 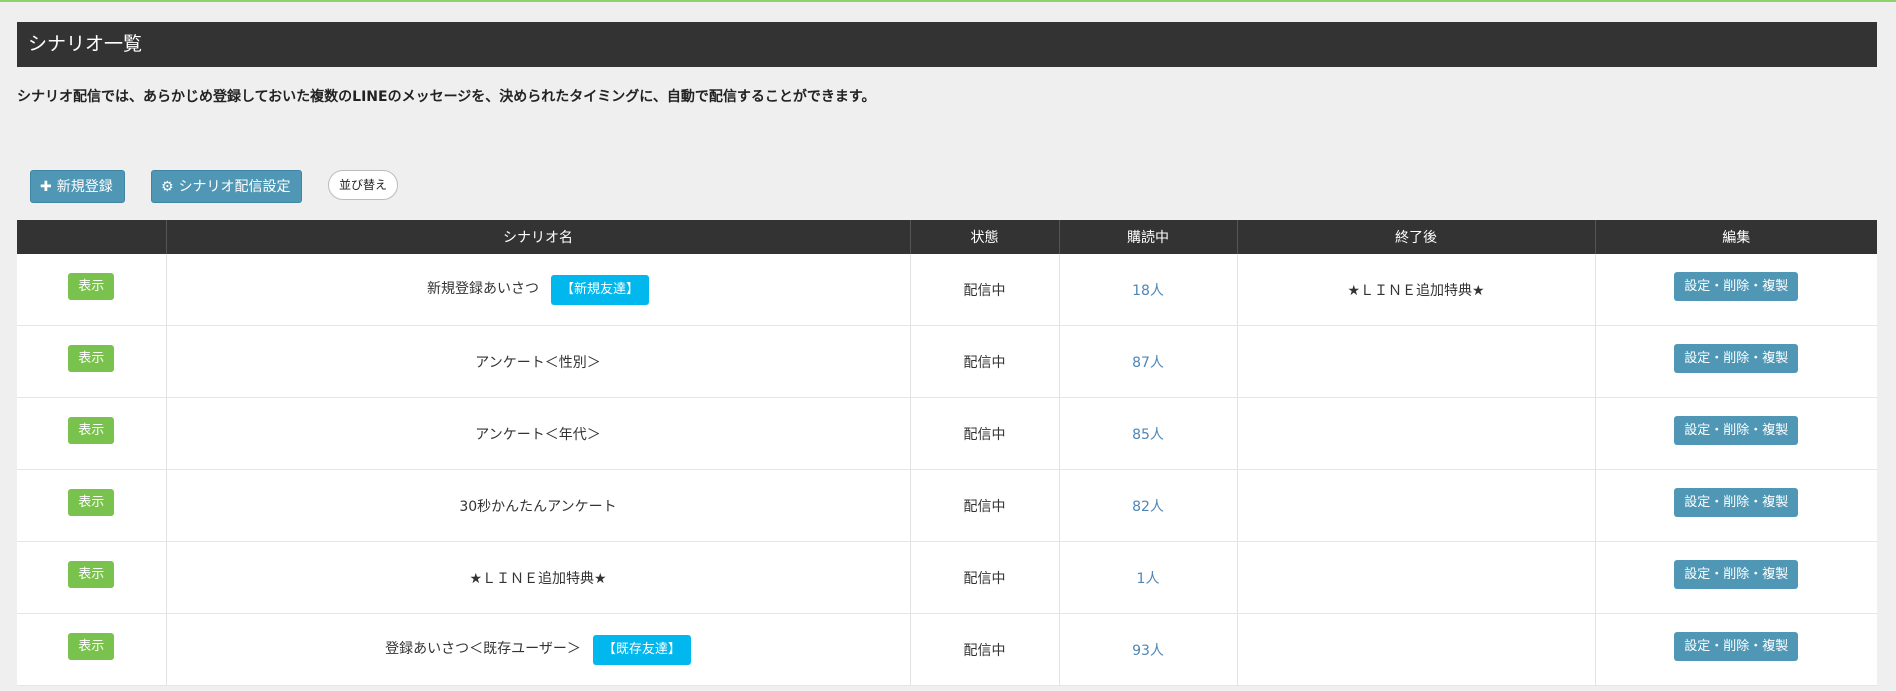 I want to click on scenario-name: アンケート＜年代＞, so click(x=538, y=434).